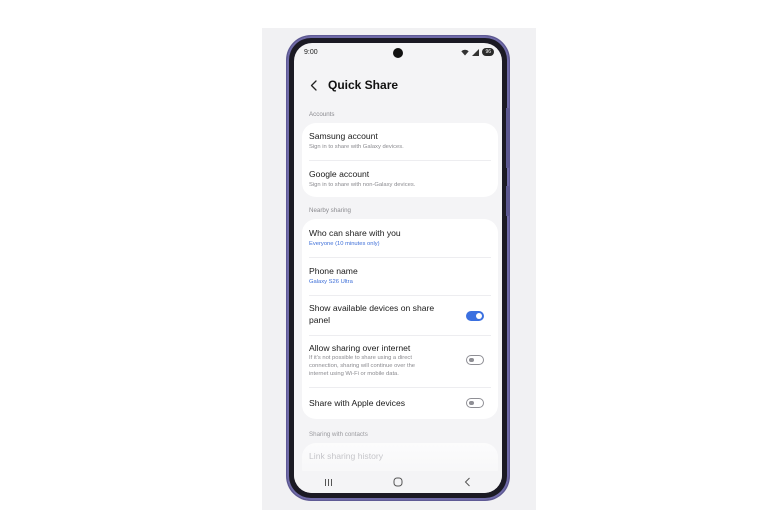 The width and height of the screenshot is (768, 528). What do you see at coordinates (339, 174) in the screenshot?
I see `google-account-title: Google account` at bounding box center [339, 174].